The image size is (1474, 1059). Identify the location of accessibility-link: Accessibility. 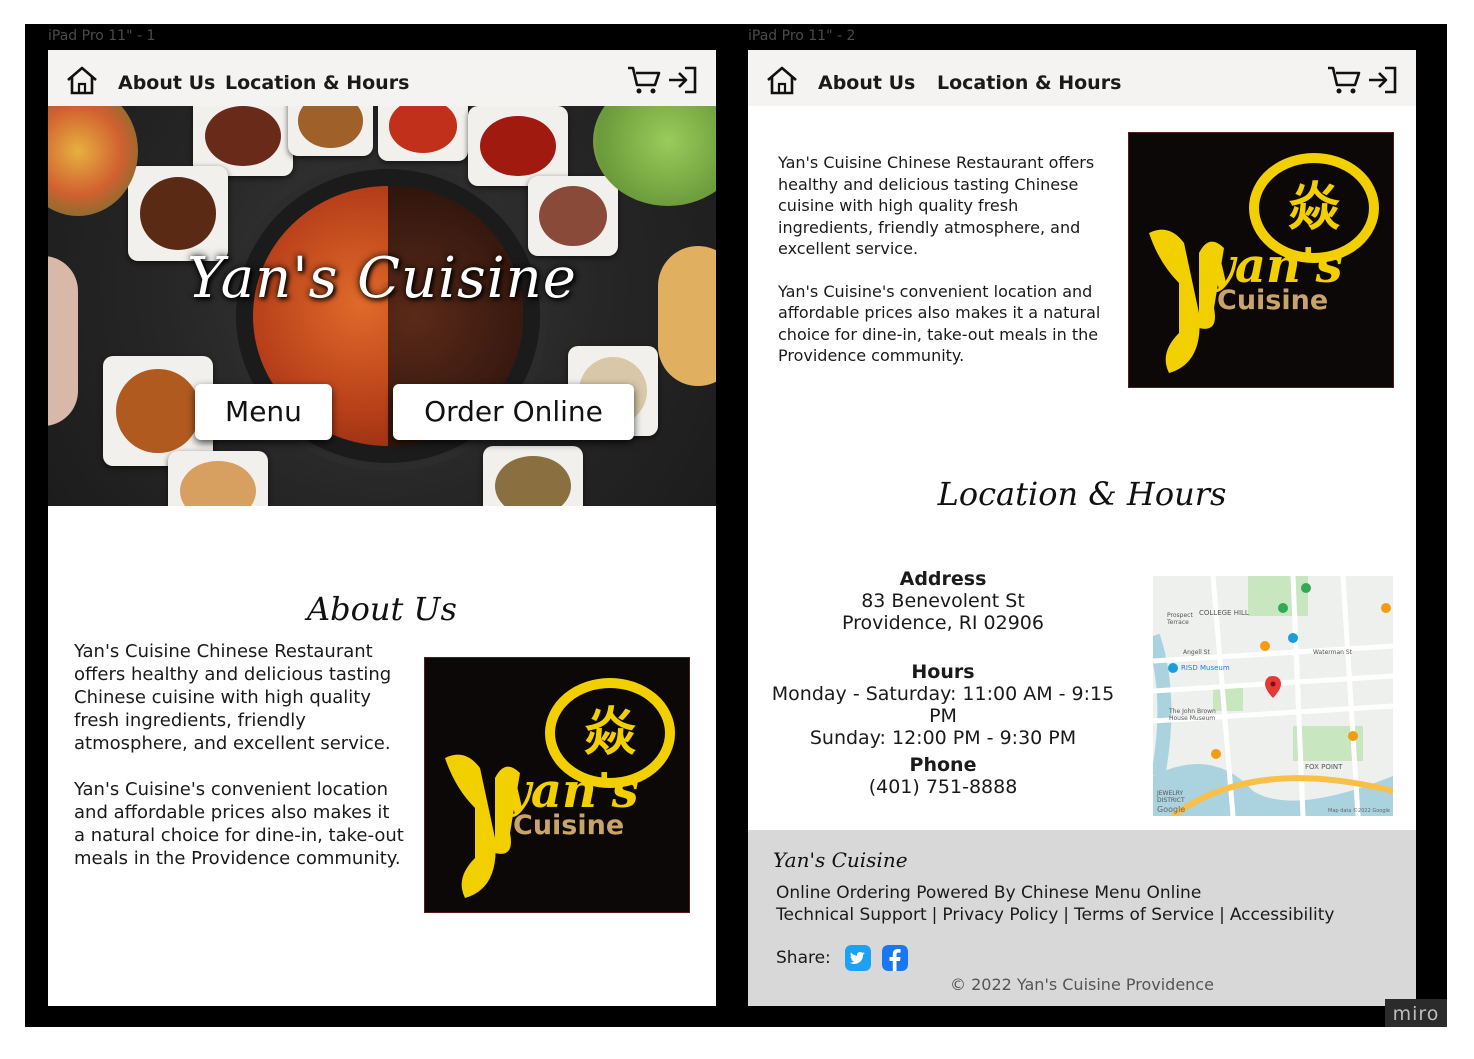
(1282, 915).